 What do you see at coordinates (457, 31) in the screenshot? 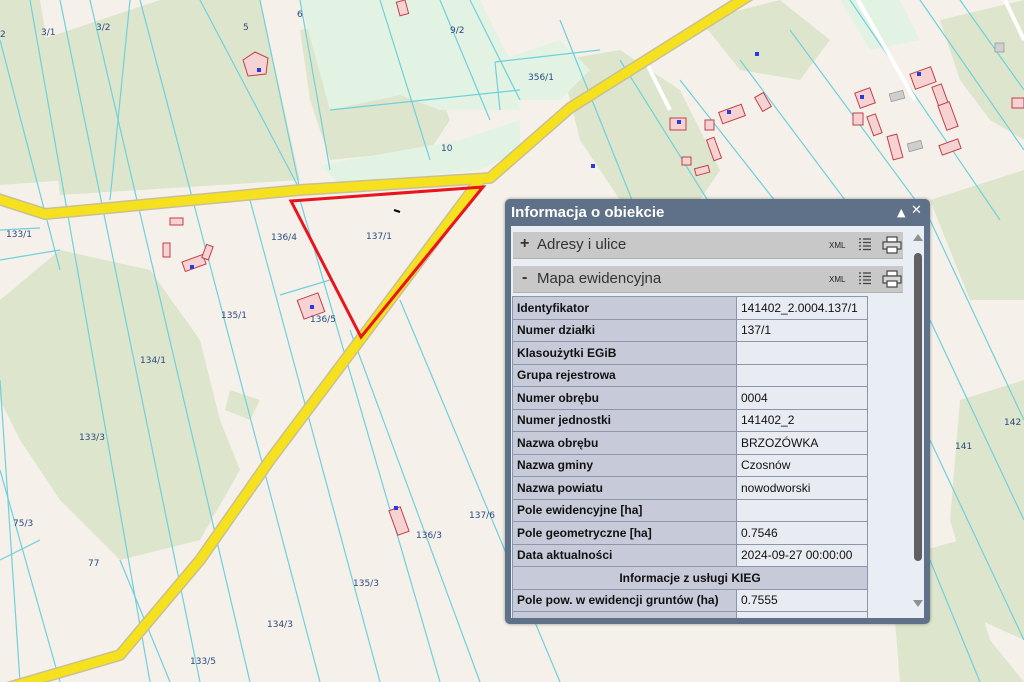
I see `parcel-label: 9/2` at bounding box center [457, 31].